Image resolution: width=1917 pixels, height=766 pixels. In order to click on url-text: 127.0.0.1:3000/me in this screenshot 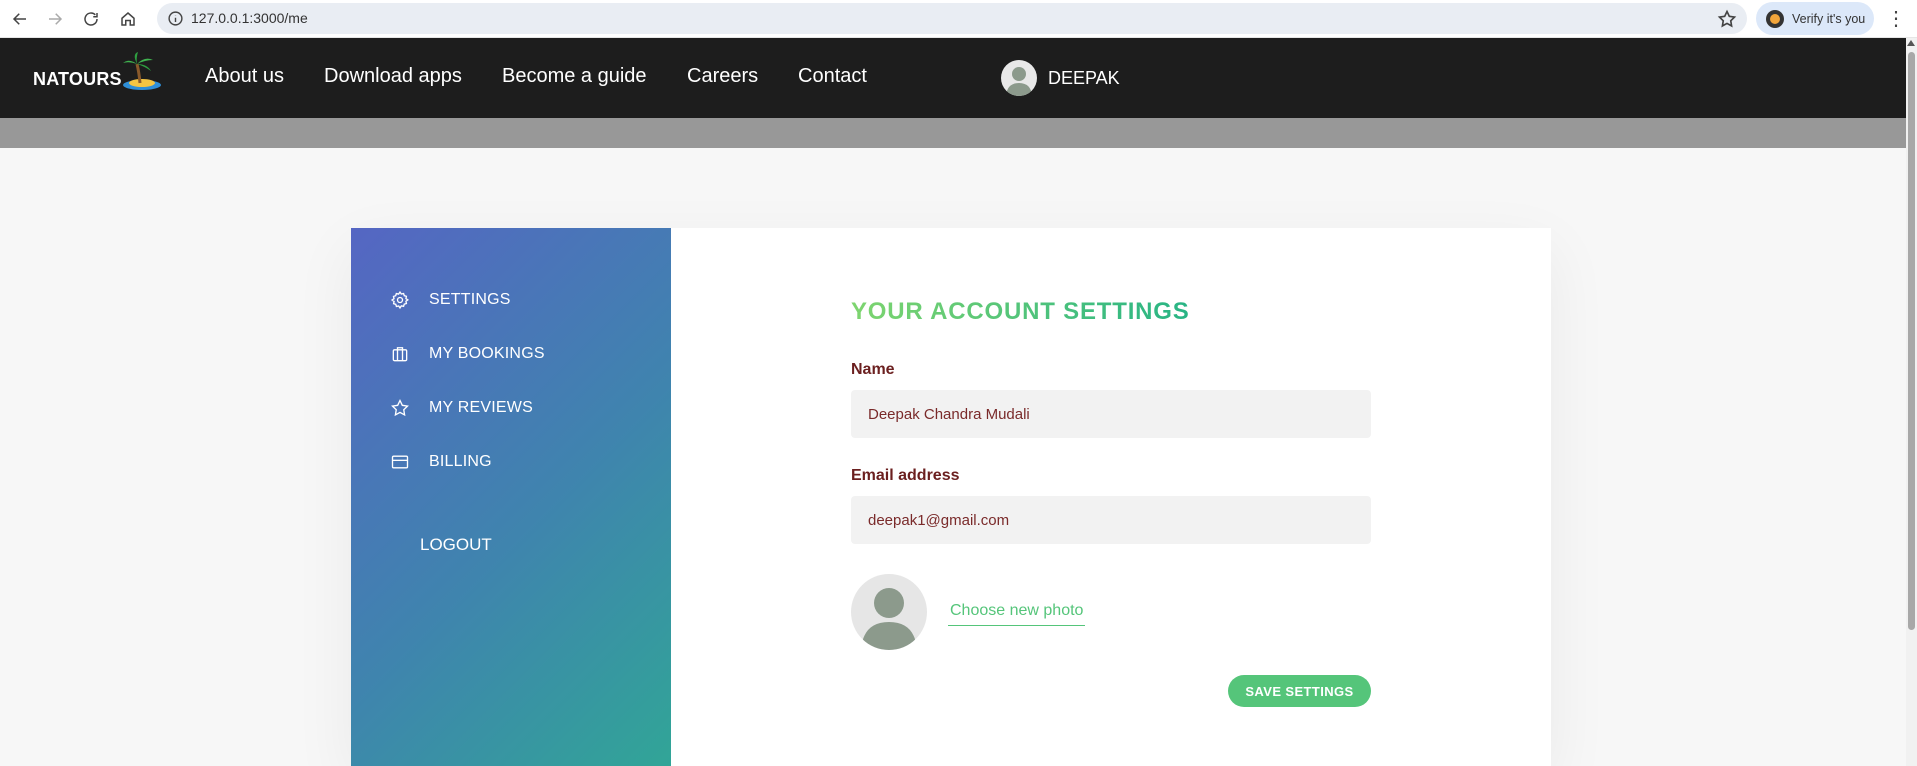, I will do `click(249, 18)`.